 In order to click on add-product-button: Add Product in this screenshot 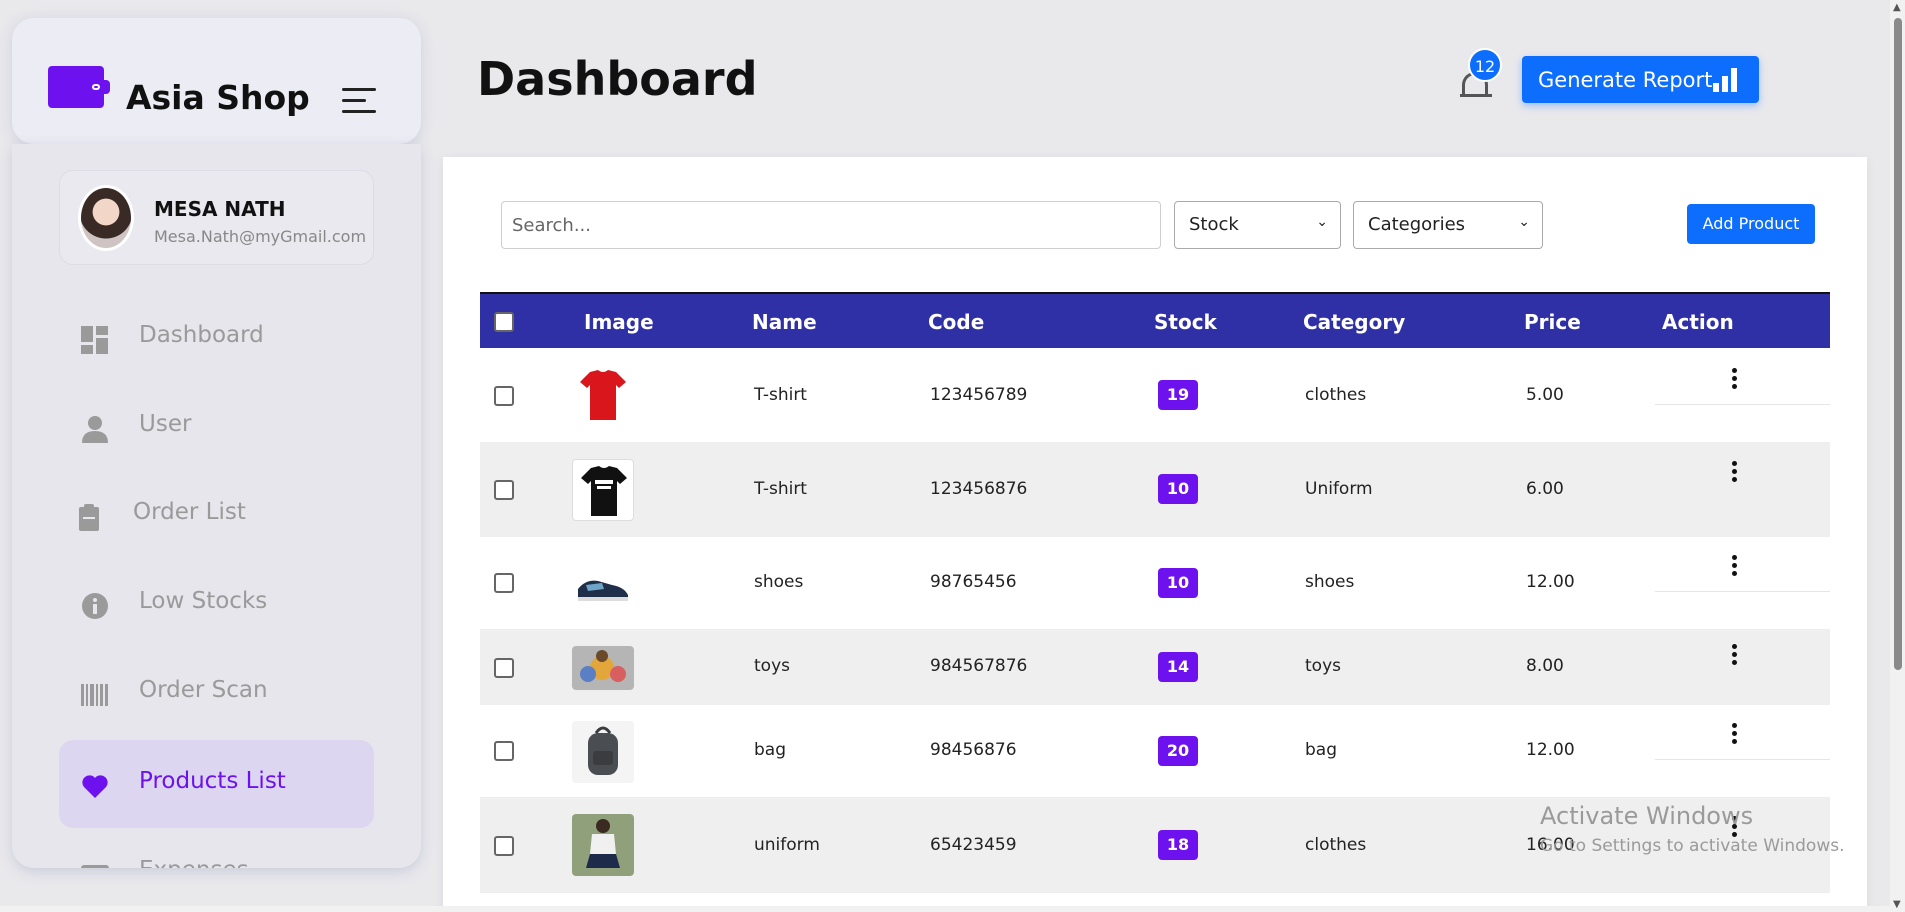, I will do `click(1751, 224)`.